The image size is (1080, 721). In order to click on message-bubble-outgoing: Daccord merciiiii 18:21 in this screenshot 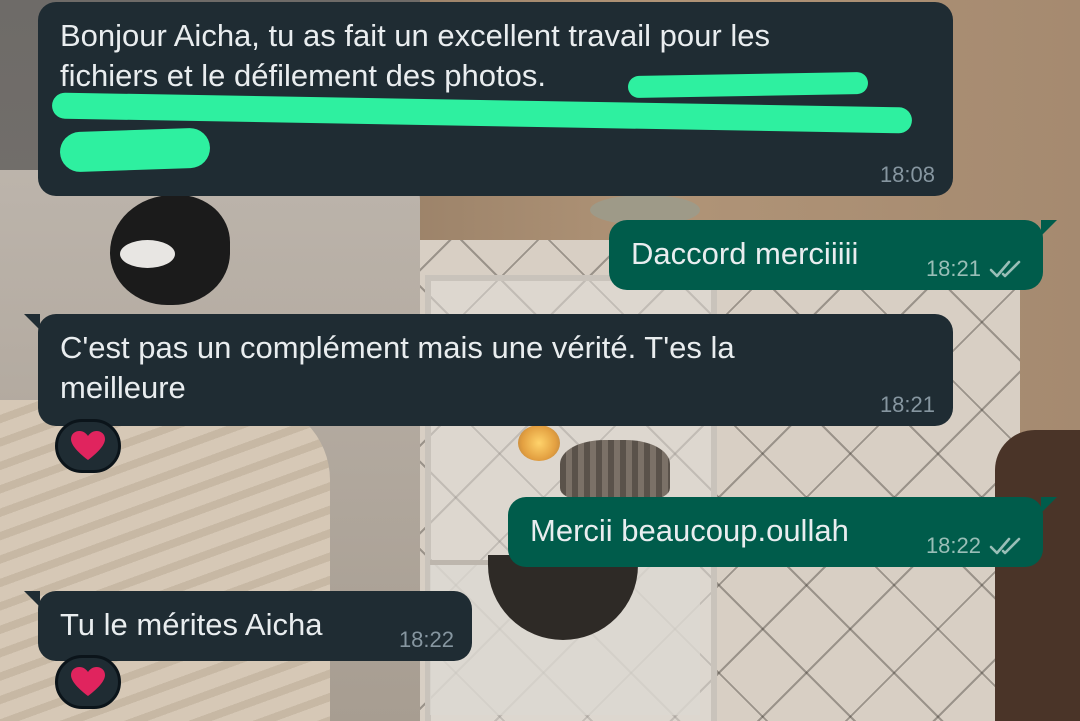, I will do `click(833, 255)`.